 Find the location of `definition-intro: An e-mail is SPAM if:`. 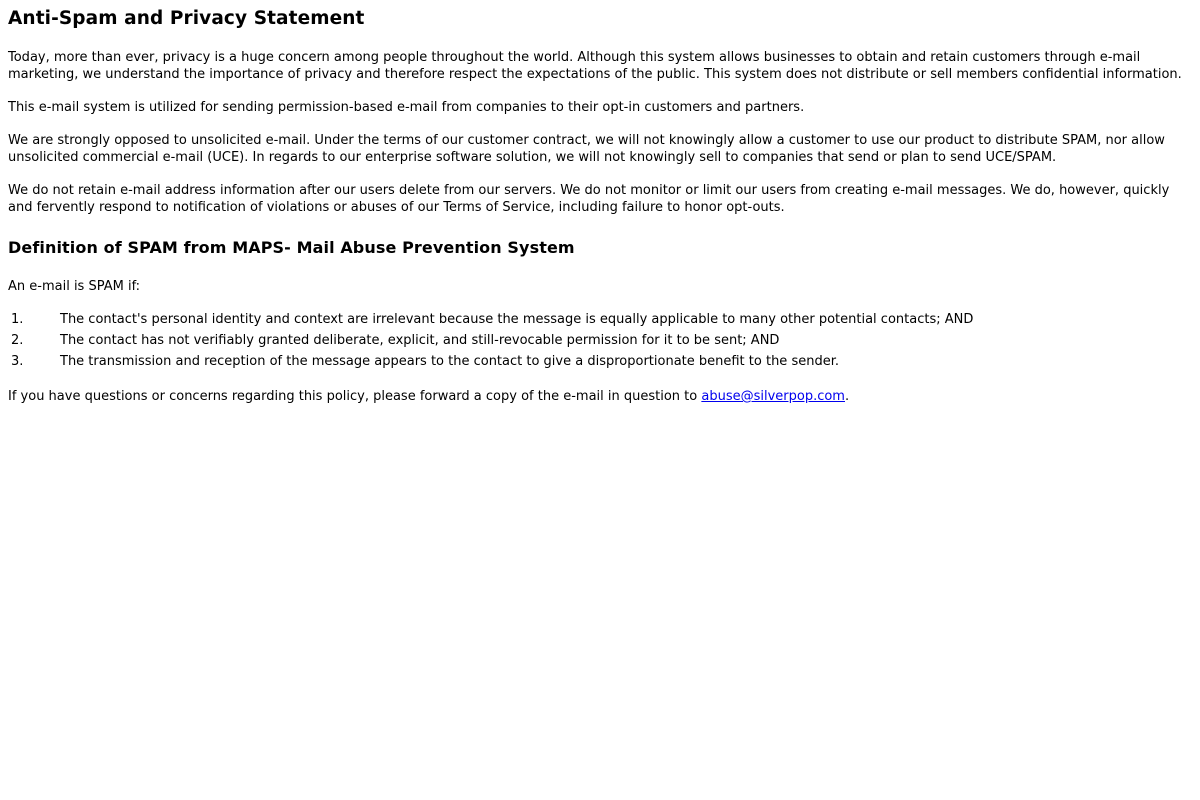

definition-intro: An e-mail is SPAM if: is located at coordinates (74, 286).